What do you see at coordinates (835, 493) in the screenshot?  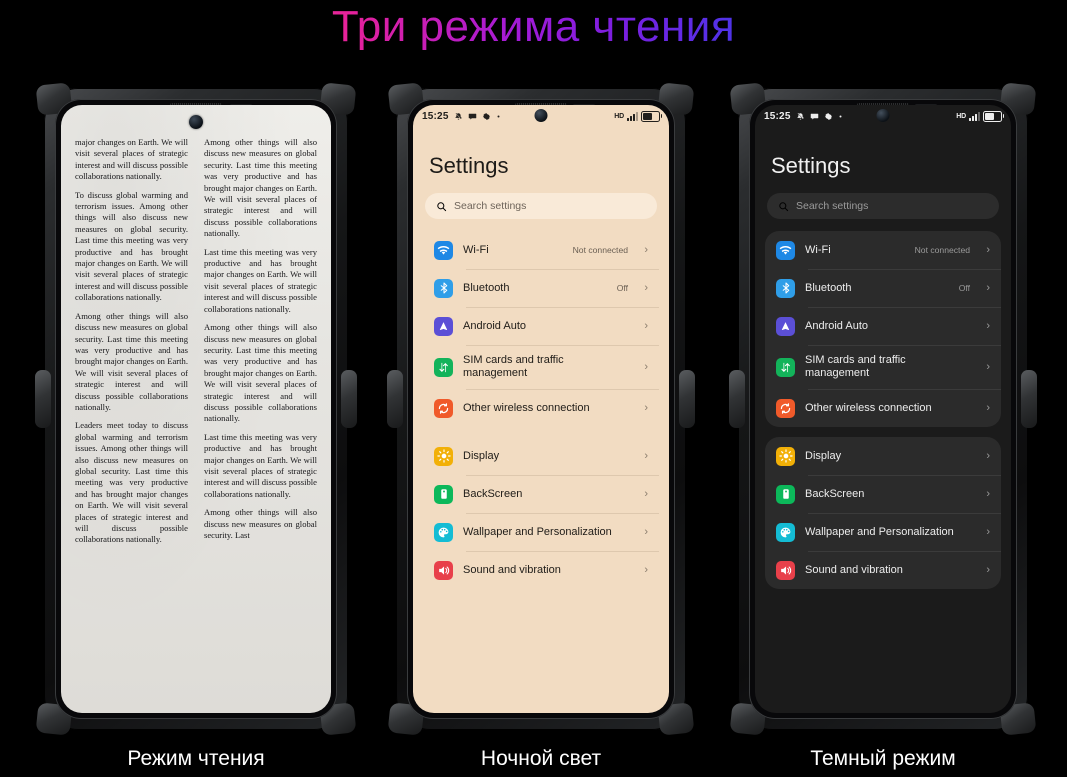 I see `settings-row-label: BackScreen` at bounding box center [835, 493].